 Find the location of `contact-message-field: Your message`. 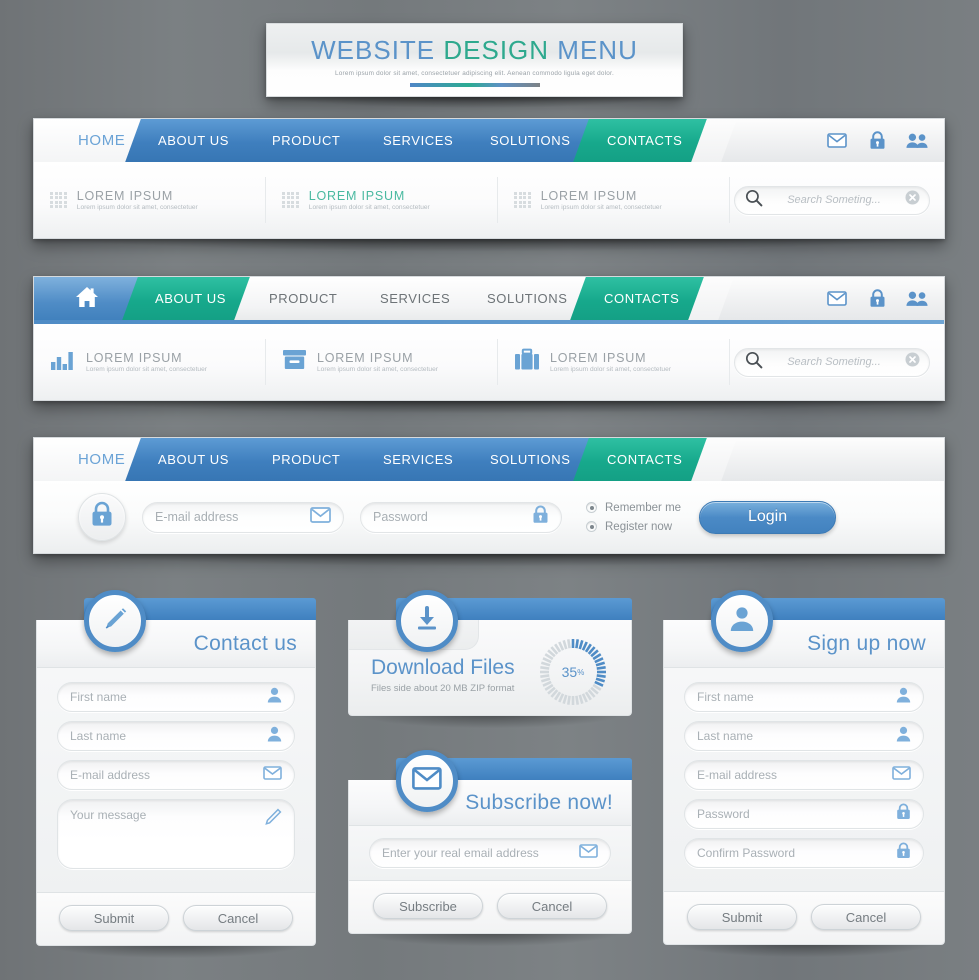

contact-message-field: Your message is located at coordinates (176, 834).